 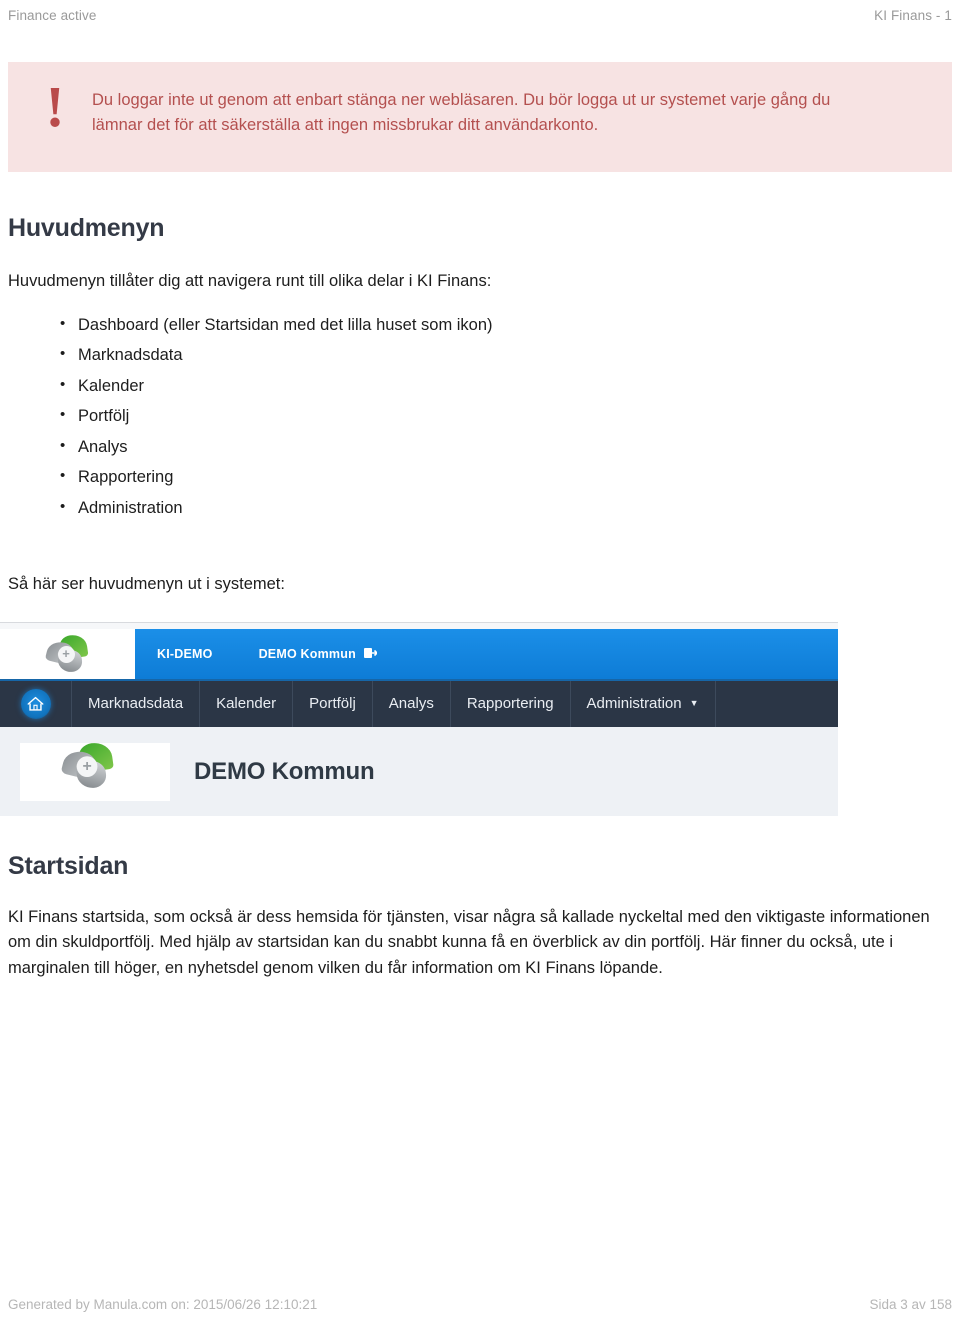 What do you see at coordinates (284, 771) in the screenshot?
I see `app-content-title: DEMO Kommun` at bounding box center [284, 771].